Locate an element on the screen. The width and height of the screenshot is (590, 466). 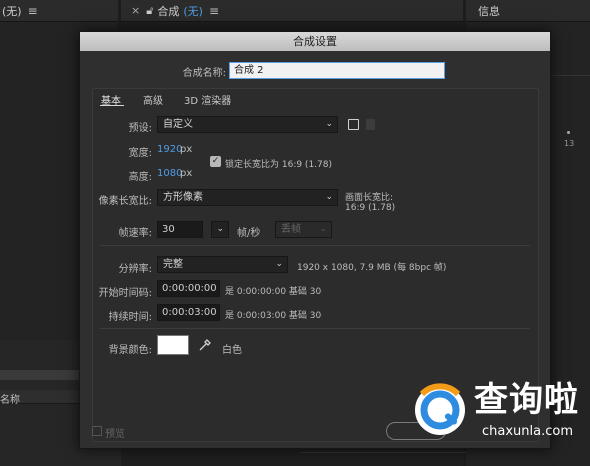
info-dot is located at coordinates (568, 132).